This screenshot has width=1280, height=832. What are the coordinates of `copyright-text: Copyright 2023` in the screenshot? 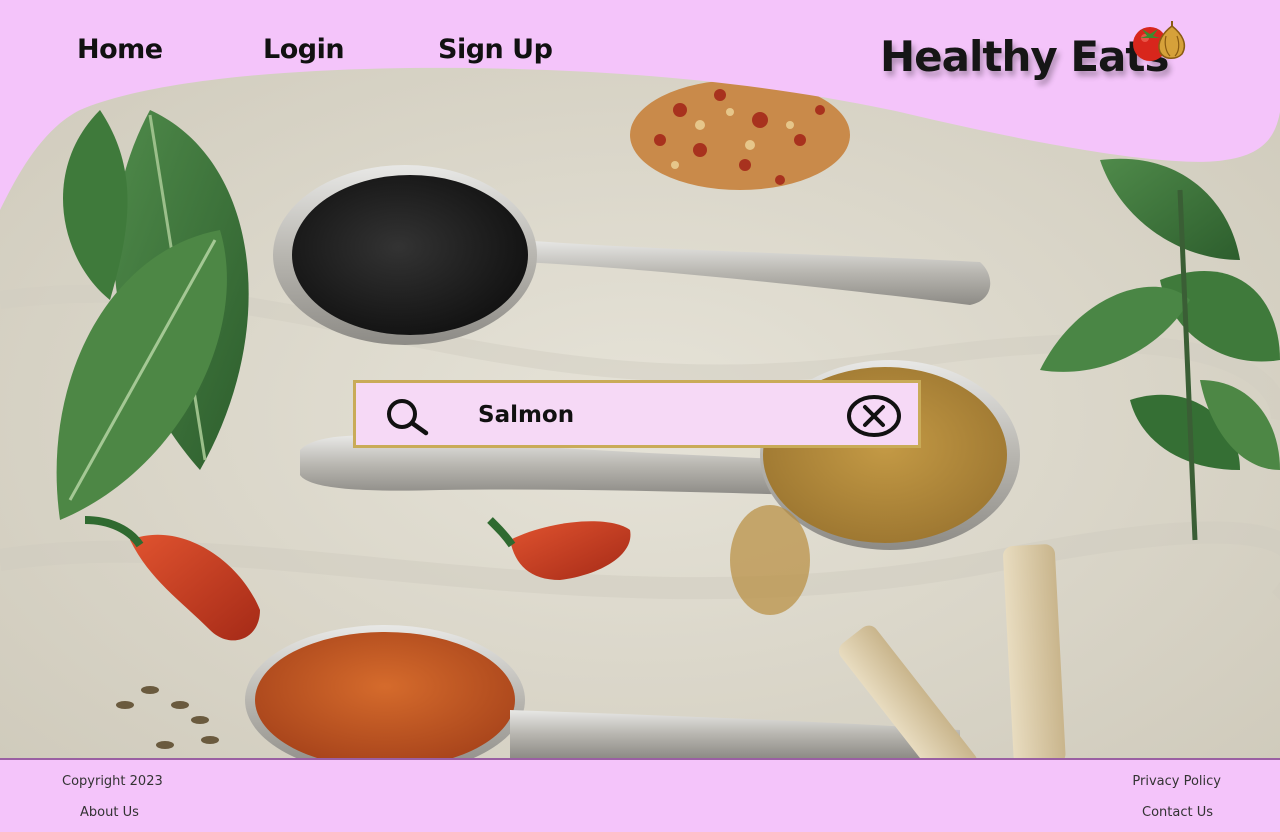 It's located at (112, 781).